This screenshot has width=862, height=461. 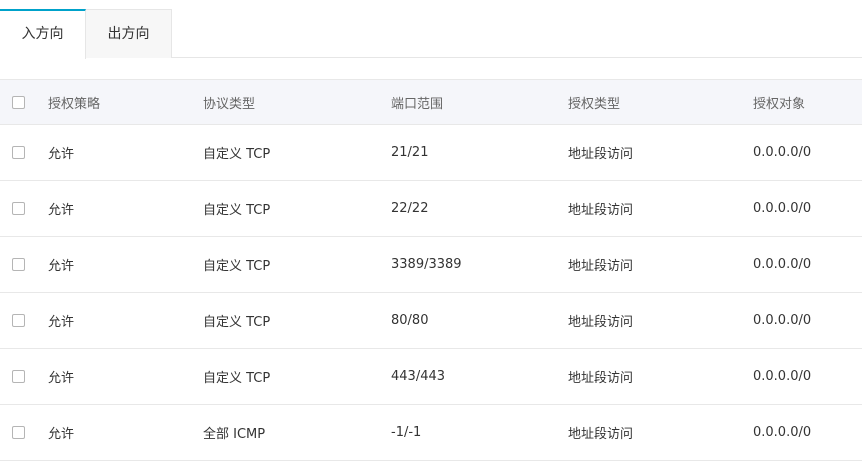 I want to click on select-all-checkbox, so click(x=18, y=102).